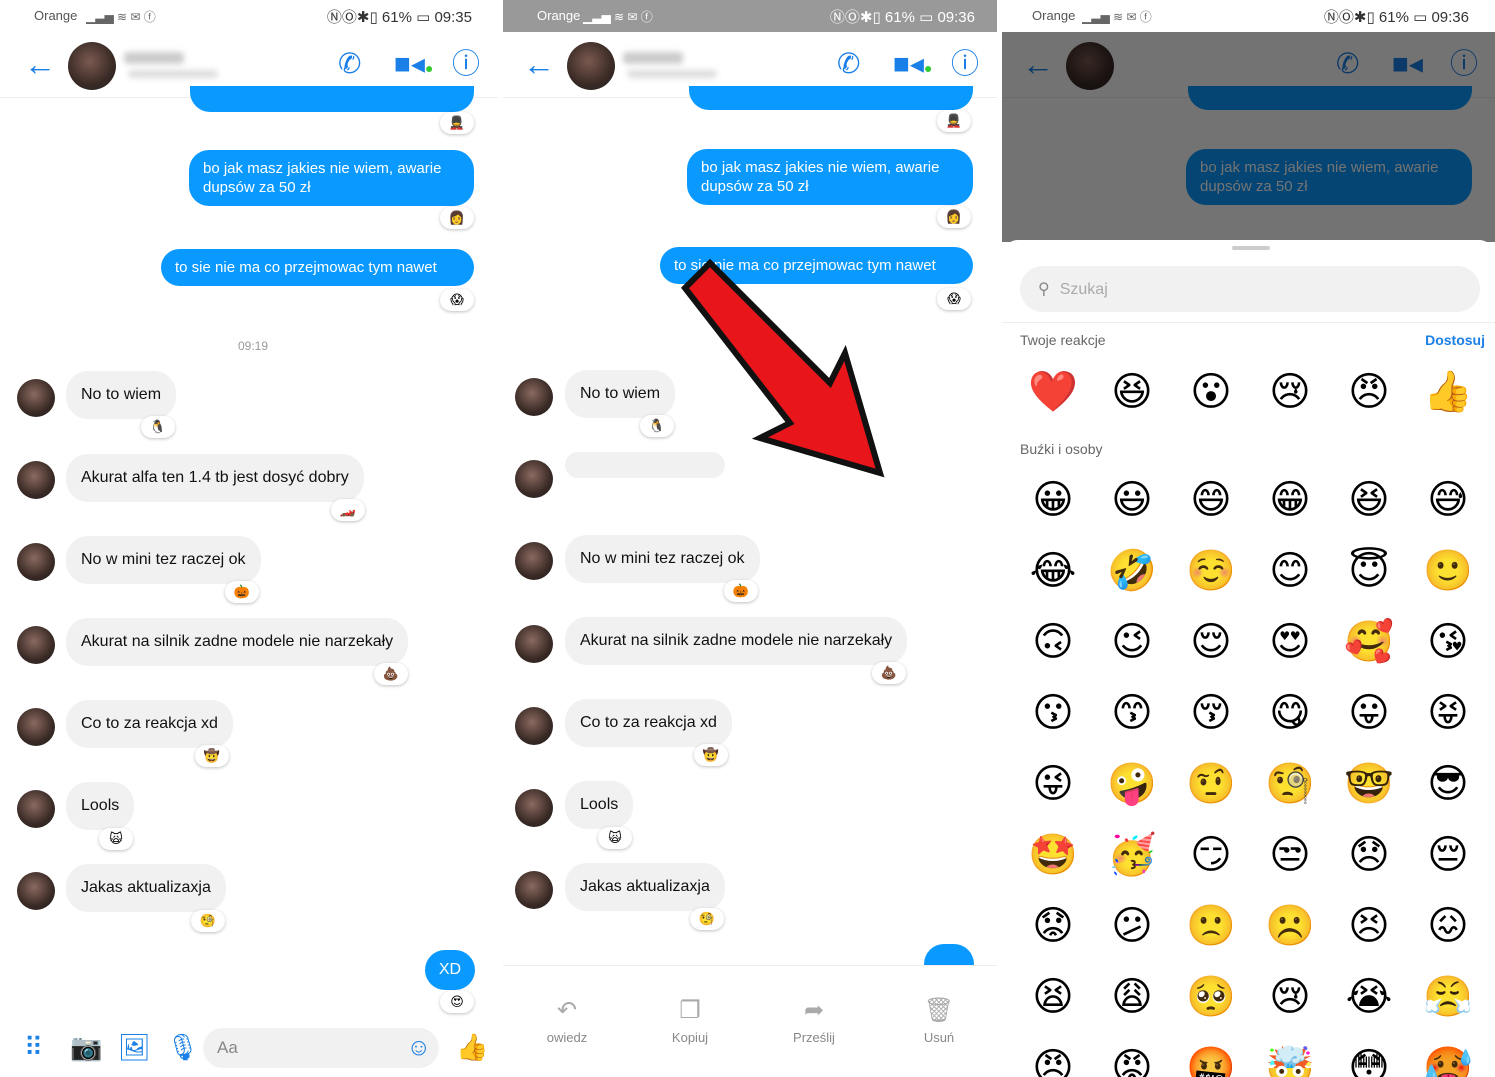  Describe the element at coordinates (1053, 926) in the screenshot. I see `face-emoji: 😟` at that location.